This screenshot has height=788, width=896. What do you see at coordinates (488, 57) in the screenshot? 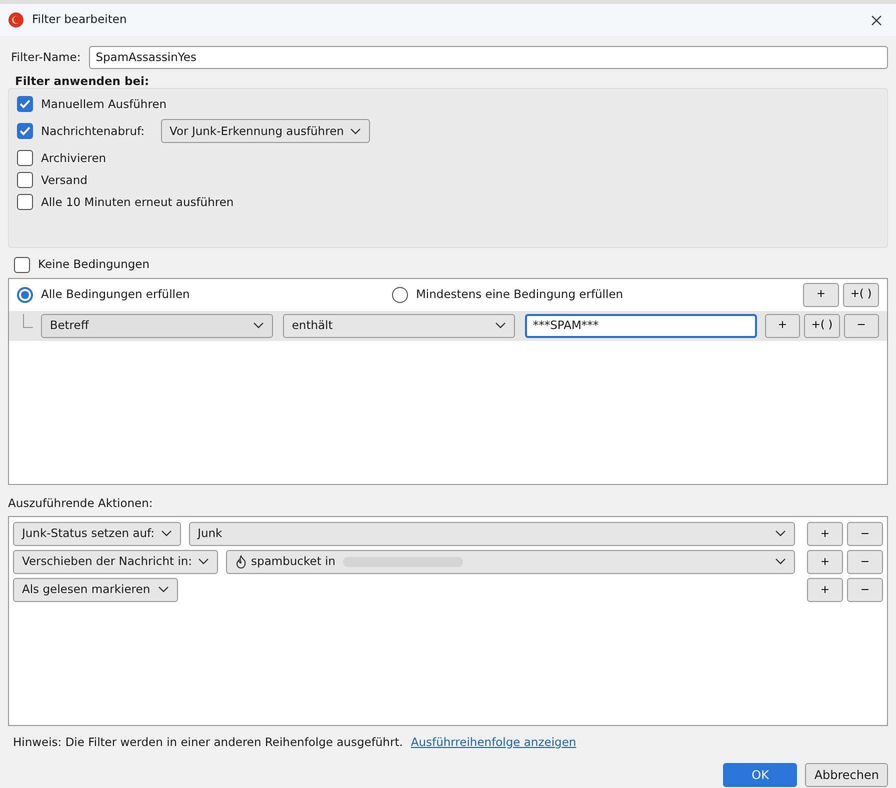
I see `name-field: SpamAssassinYes` at bounding box center [488, 57].